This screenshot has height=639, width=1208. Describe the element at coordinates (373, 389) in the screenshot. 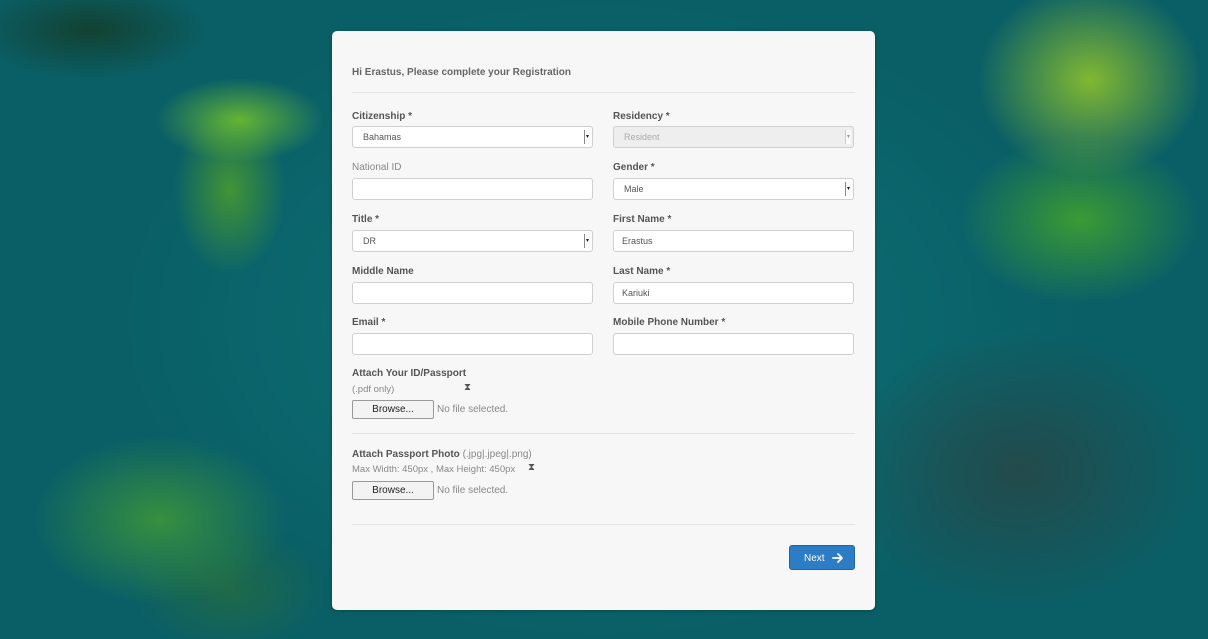

I see `attach-id-hint: (.pdf only)` at that location.